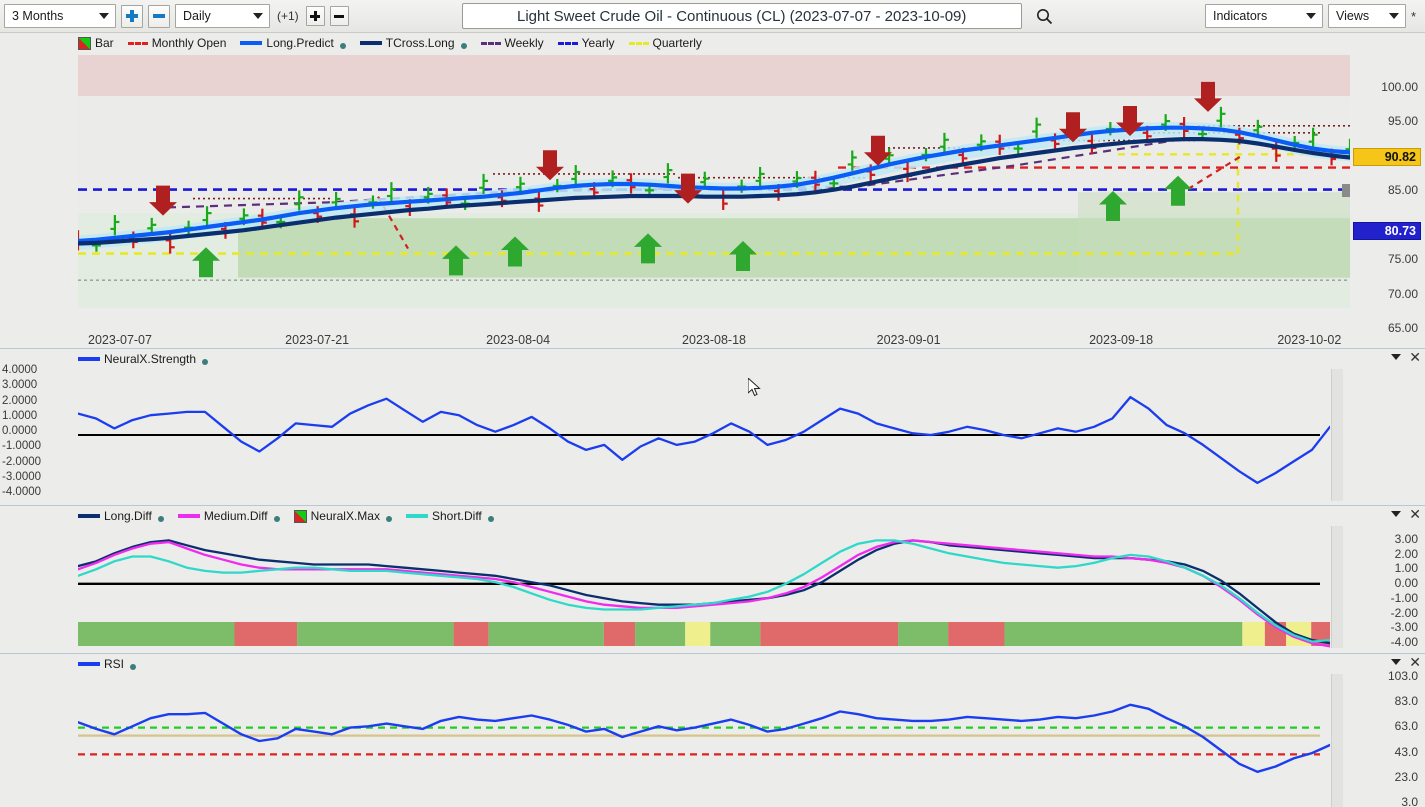  I want to click on minus-icon, so click(159, 16).